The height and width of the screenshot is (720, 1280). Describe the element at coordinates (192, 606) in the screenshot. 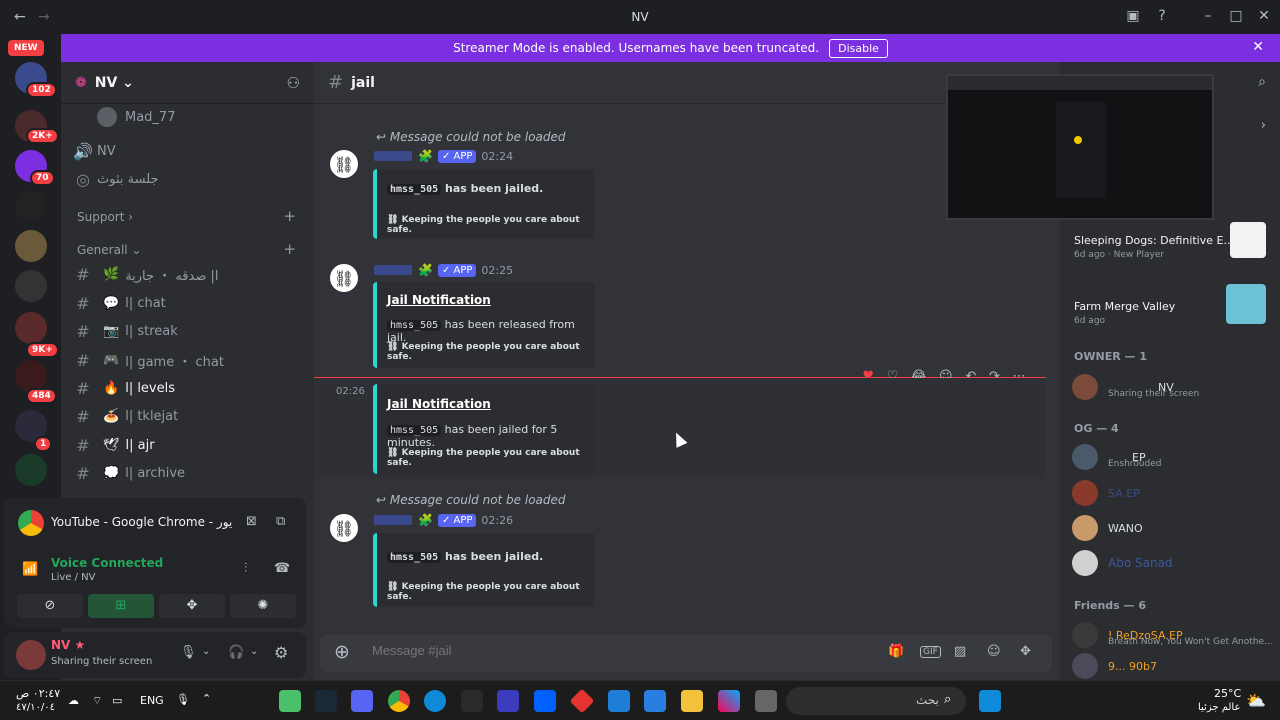

I see `activities-button: ✥` at that location.